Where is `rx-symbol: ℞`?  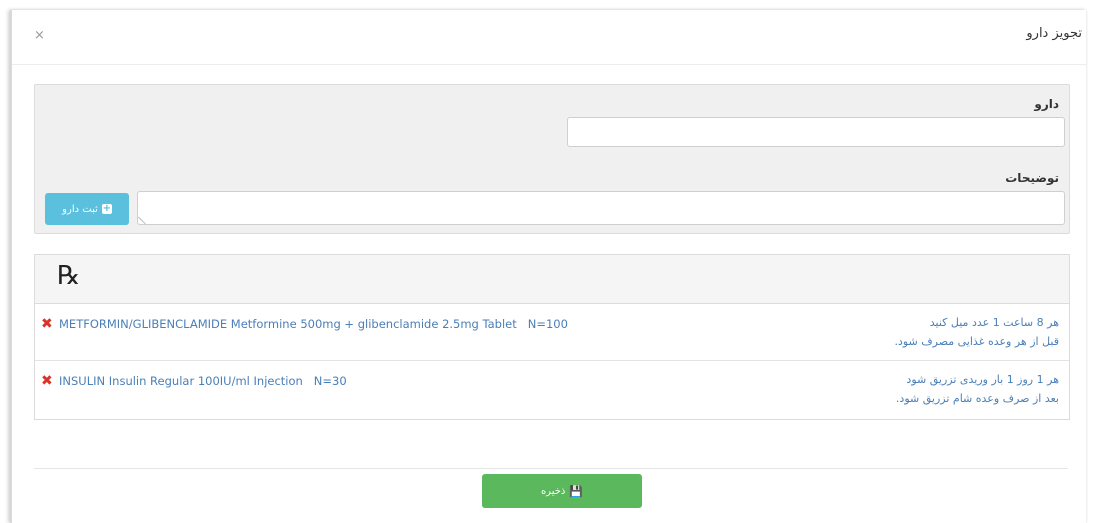
rx-symbol: ℞ is located at coordinates (69, 276).